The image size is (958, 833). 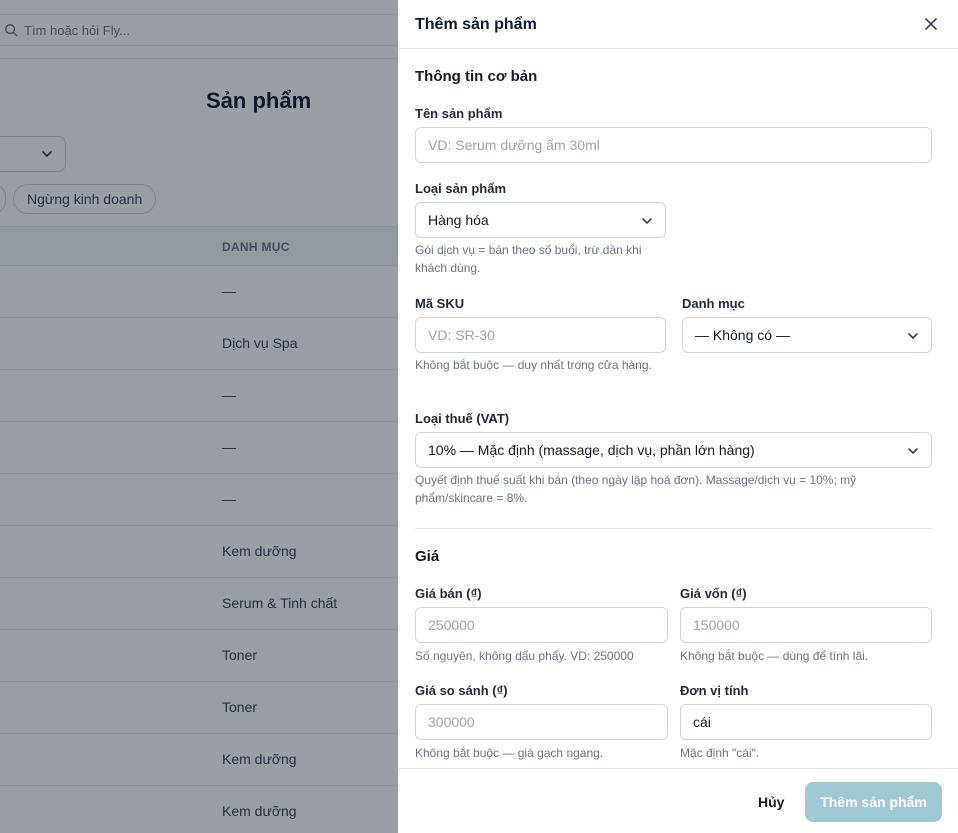 I want to click on compare-price-label: Giá so sánh (₫), so click(x=461, y=690).